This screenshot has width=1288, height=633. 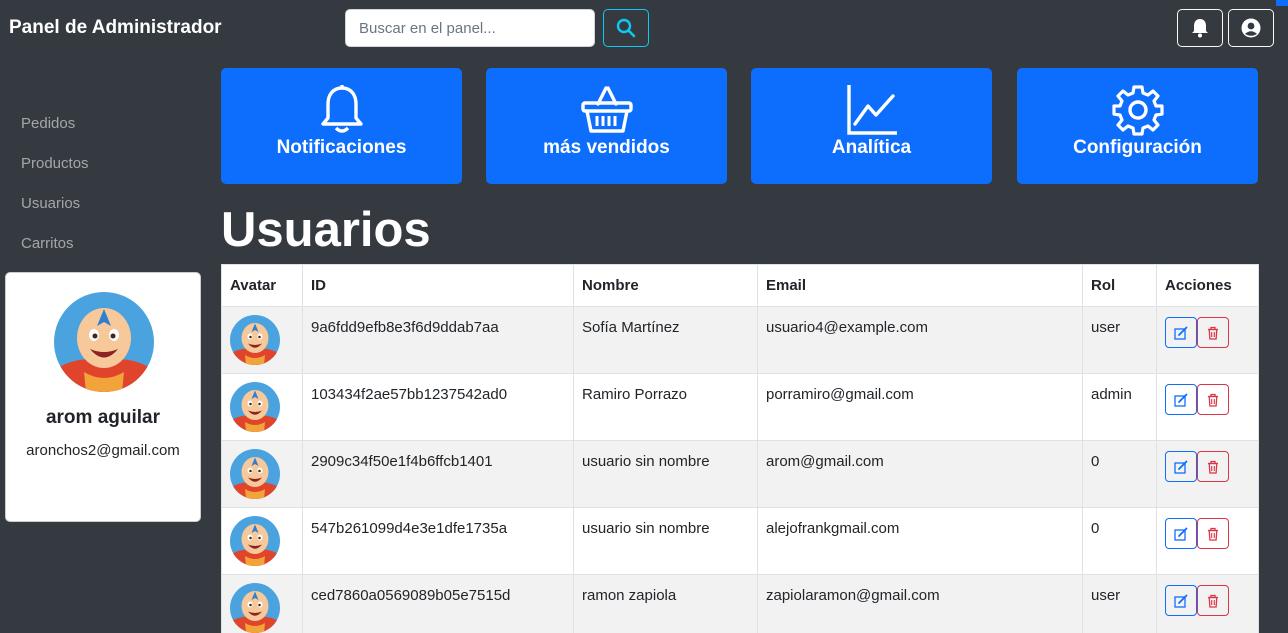 What do you see at coordinates (606, 109) in the screenshot?
I see `basket-icon` at bounding box center [606, 109].